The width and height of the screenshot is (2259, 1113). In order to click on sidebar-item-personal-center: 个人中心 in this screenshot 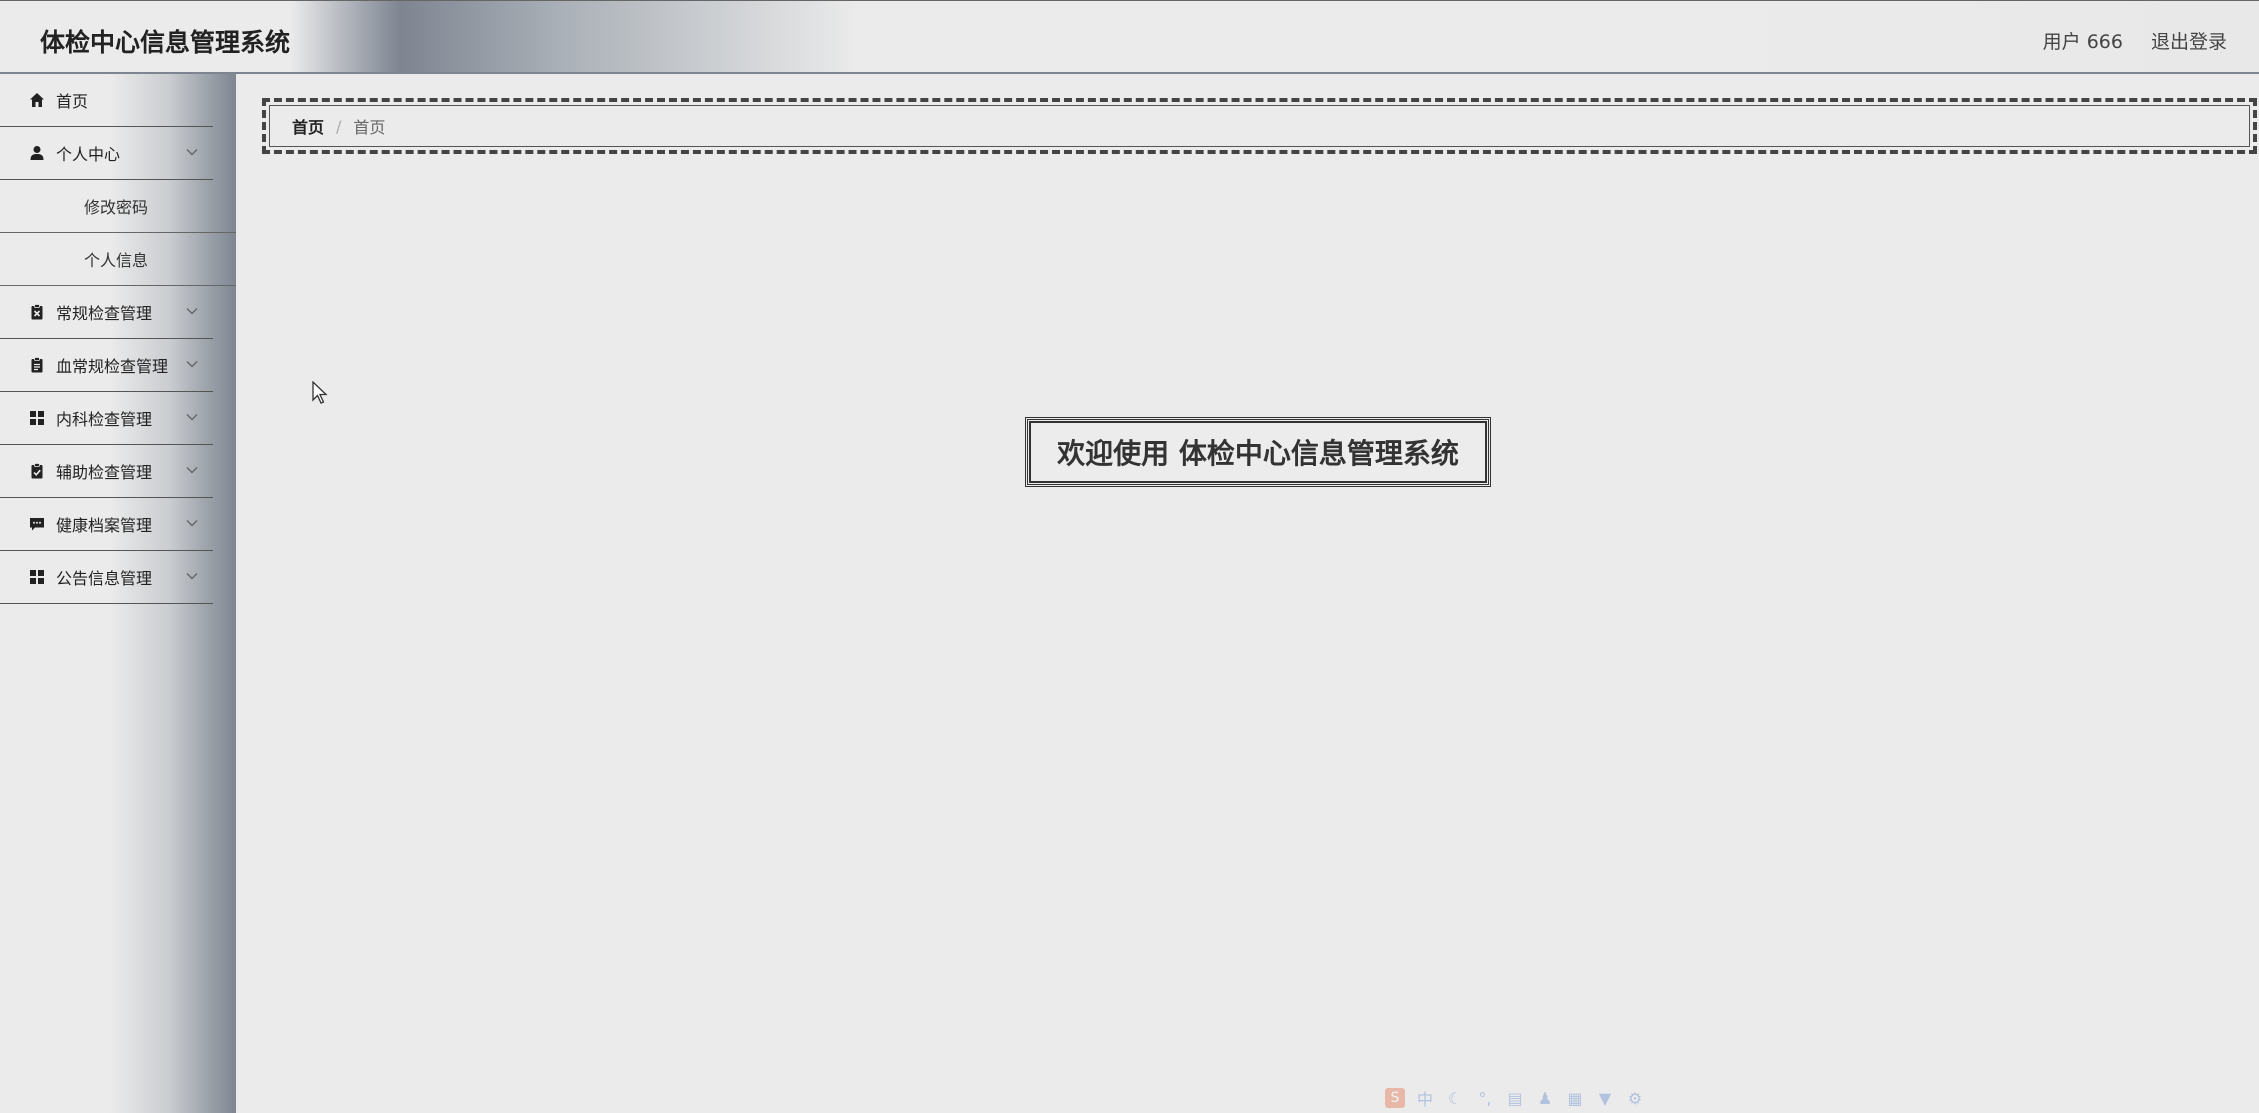, I will do `click(106, 153)`.